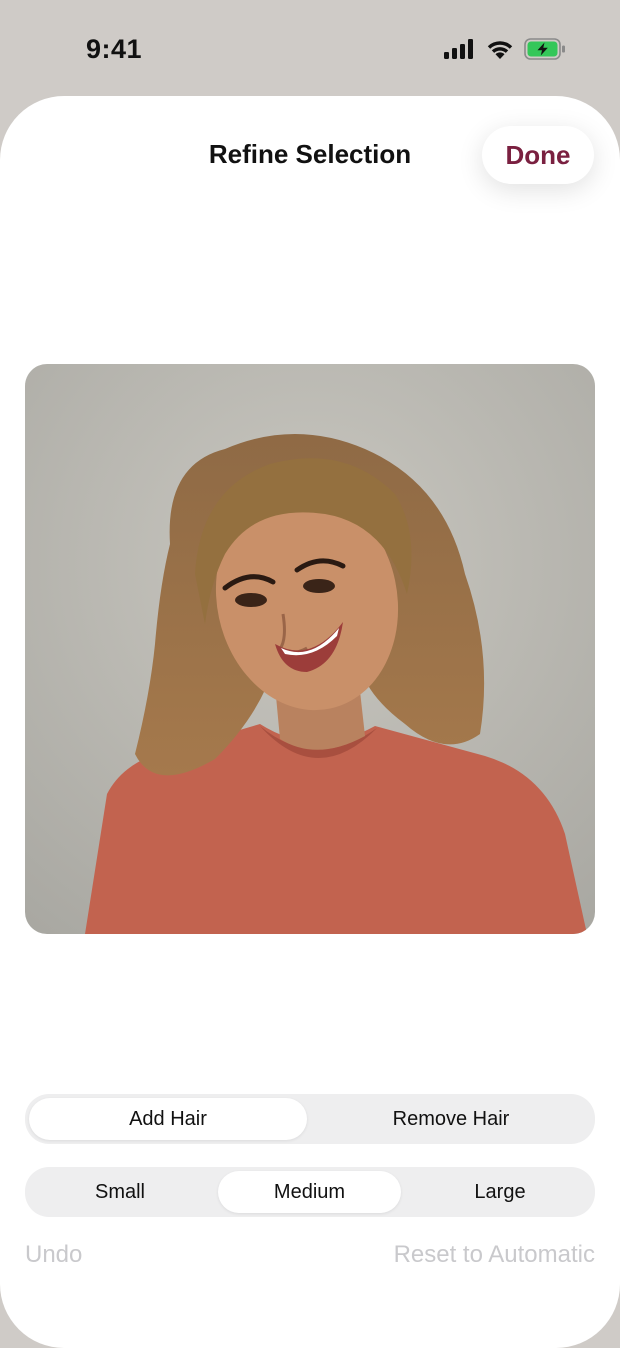  I want to click on size-medium-option: Medium, so click(309, 1192).